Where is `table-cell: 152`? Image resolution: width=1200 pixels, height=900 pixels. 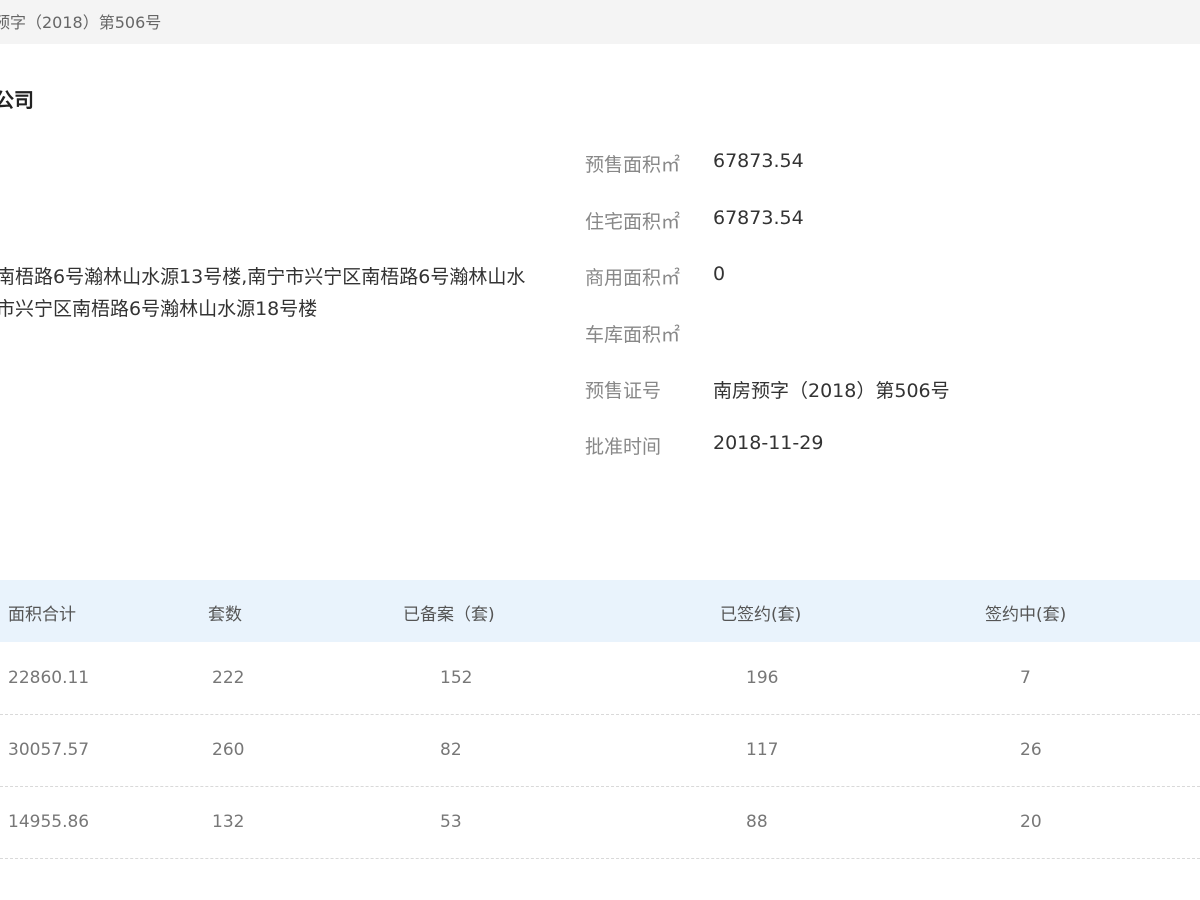
table-cell: 152 is located at coordinates (456, 678).